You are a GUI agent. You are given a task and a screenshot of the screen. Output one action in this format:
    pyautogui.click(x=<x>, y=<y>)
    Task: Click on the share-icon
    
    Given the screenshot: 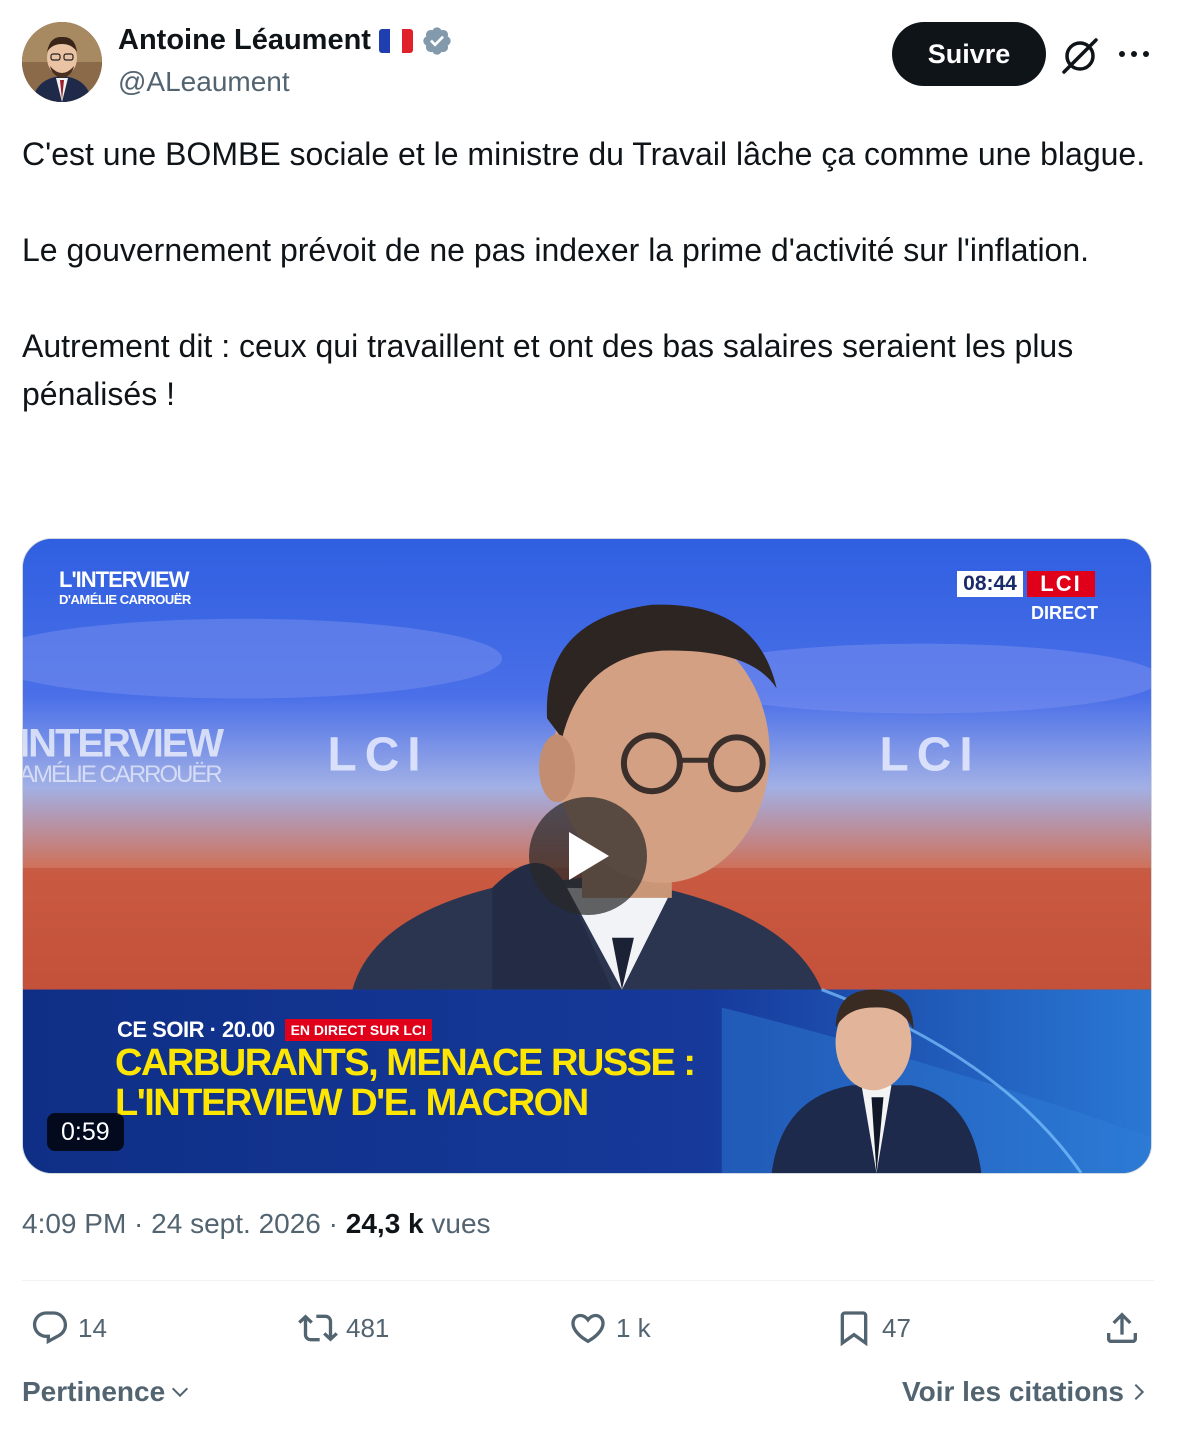 What is the action you would take?
    pyautogui.click(x=1122, y=1327)
    